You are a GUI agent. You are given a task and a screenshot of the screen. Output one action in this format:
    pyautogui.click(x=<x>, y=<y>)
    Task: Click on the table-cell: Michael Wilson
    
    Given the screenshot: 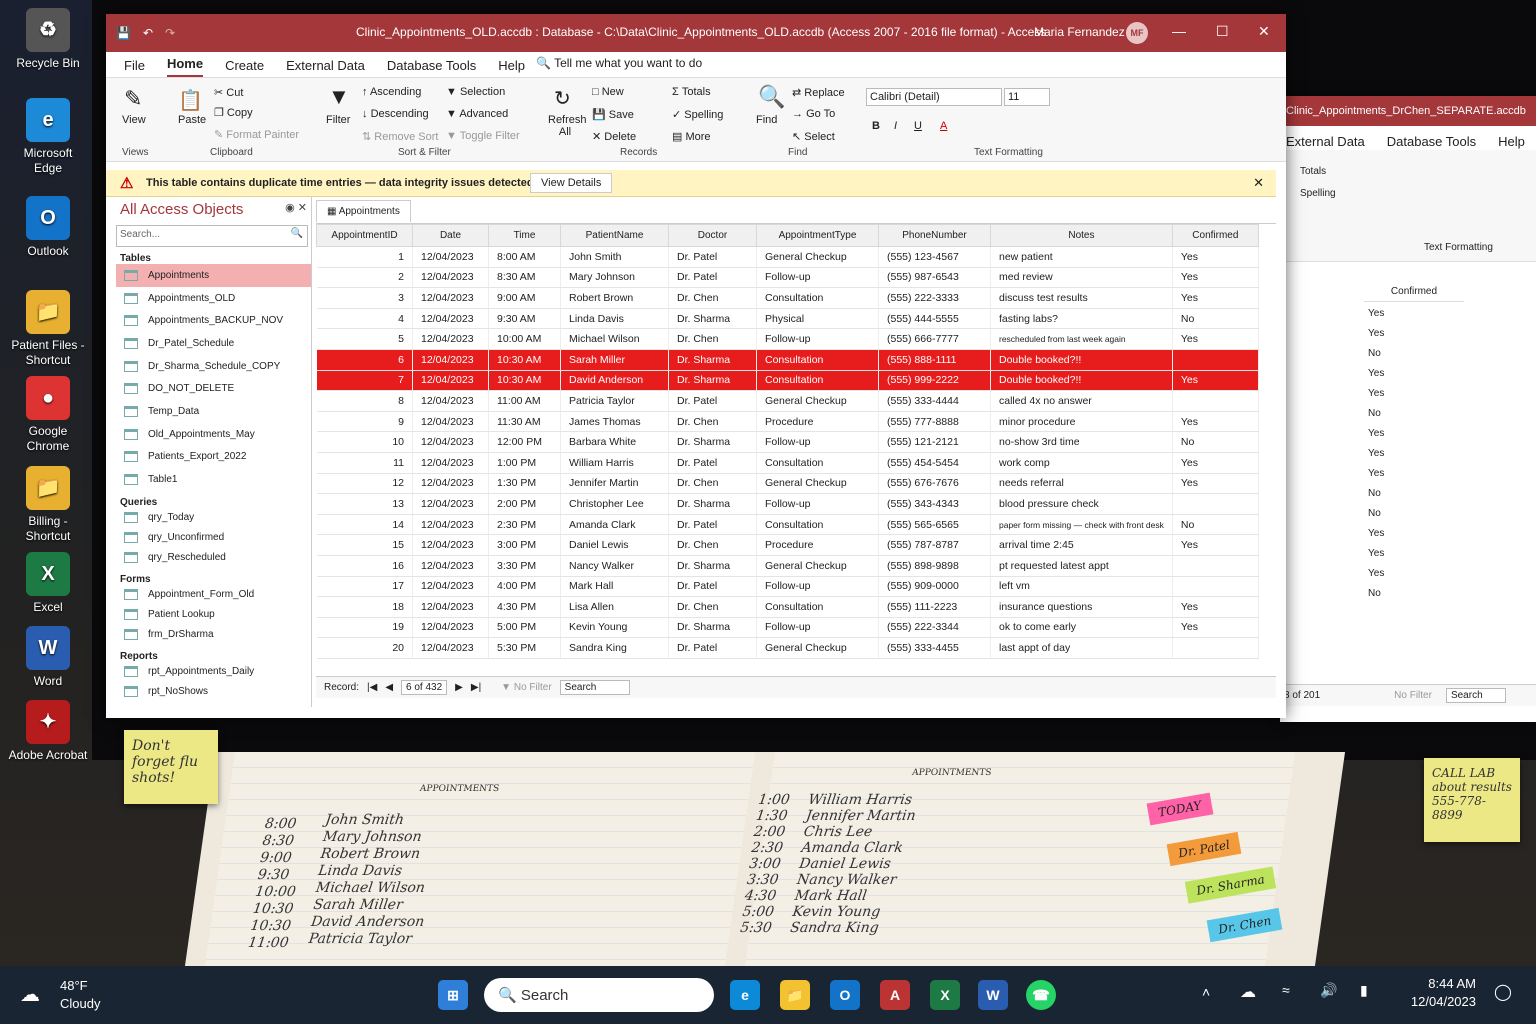 What is the action you would take?
    pyautogui.click(x=614, y=339)
    